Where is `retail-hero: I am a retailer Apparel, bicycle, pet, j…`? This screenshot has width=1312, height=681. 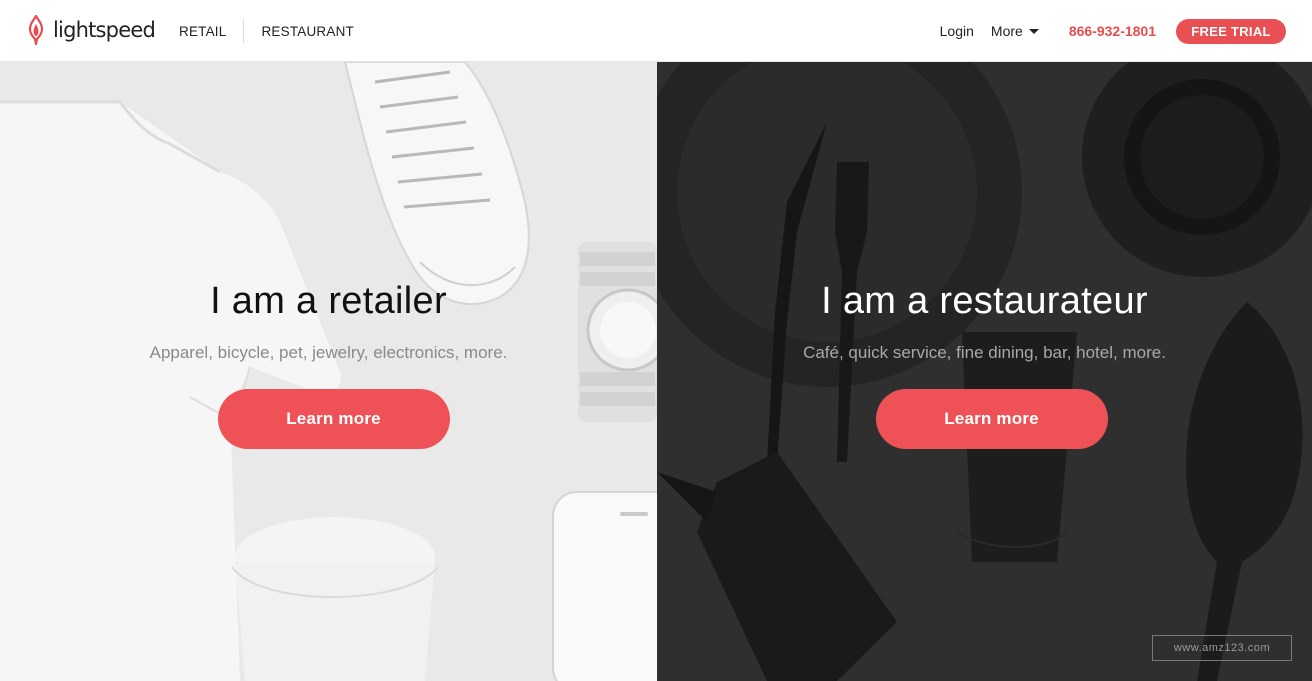
retail-hero: I am a retailer Apparel, bicycle, pet, j… is located at coordinates (328, 364).